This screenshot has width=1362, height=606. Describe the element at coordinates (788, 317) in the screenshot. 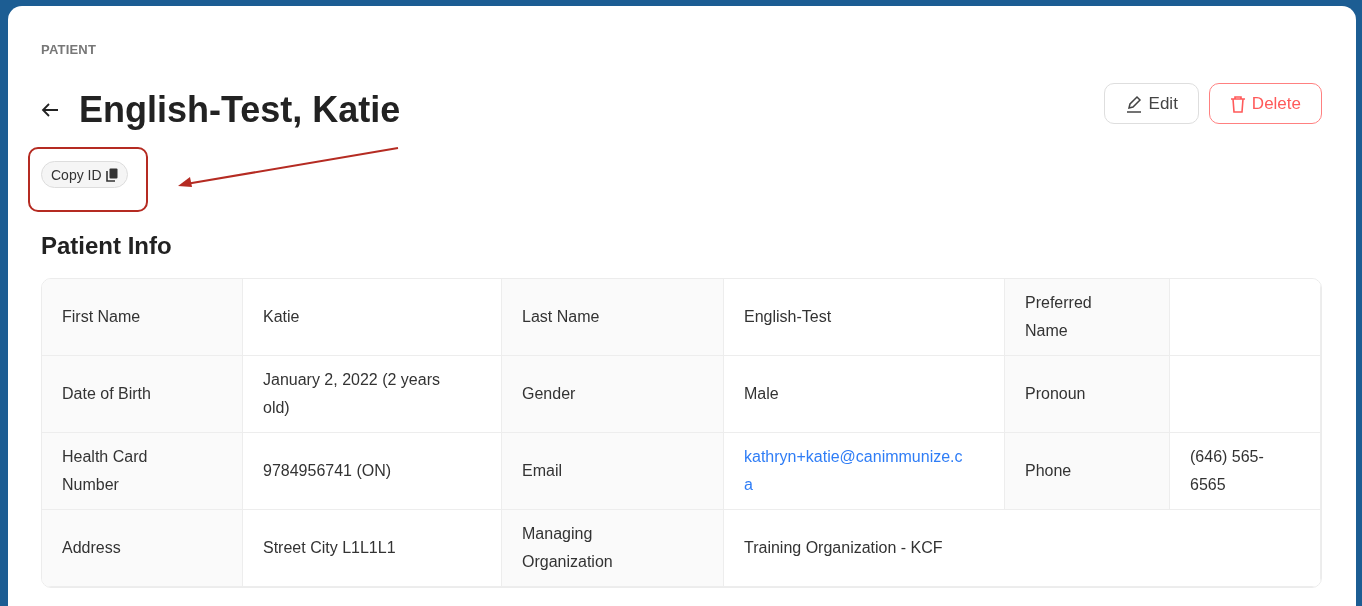

I see `field-value: English-Test` at that location.